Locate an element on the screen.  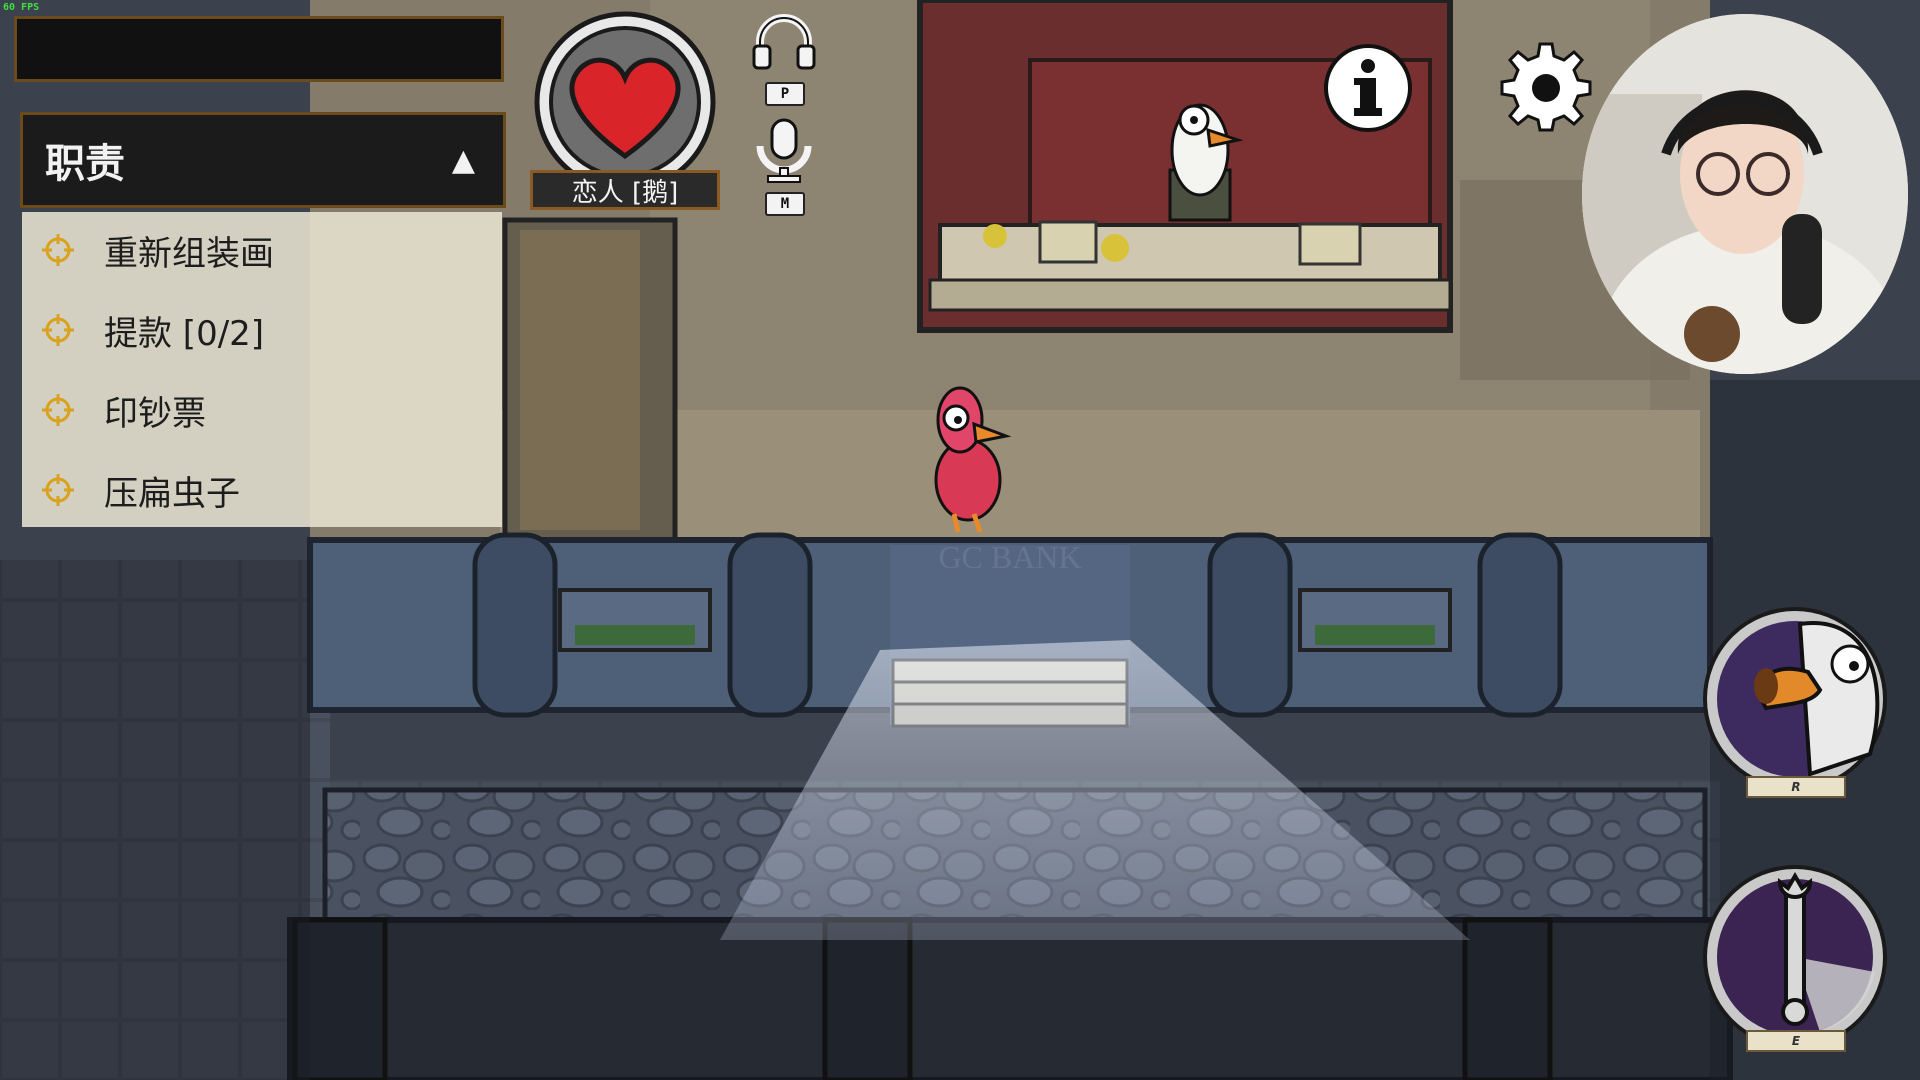
use-key: E is located at coordinates (1796, 1041).